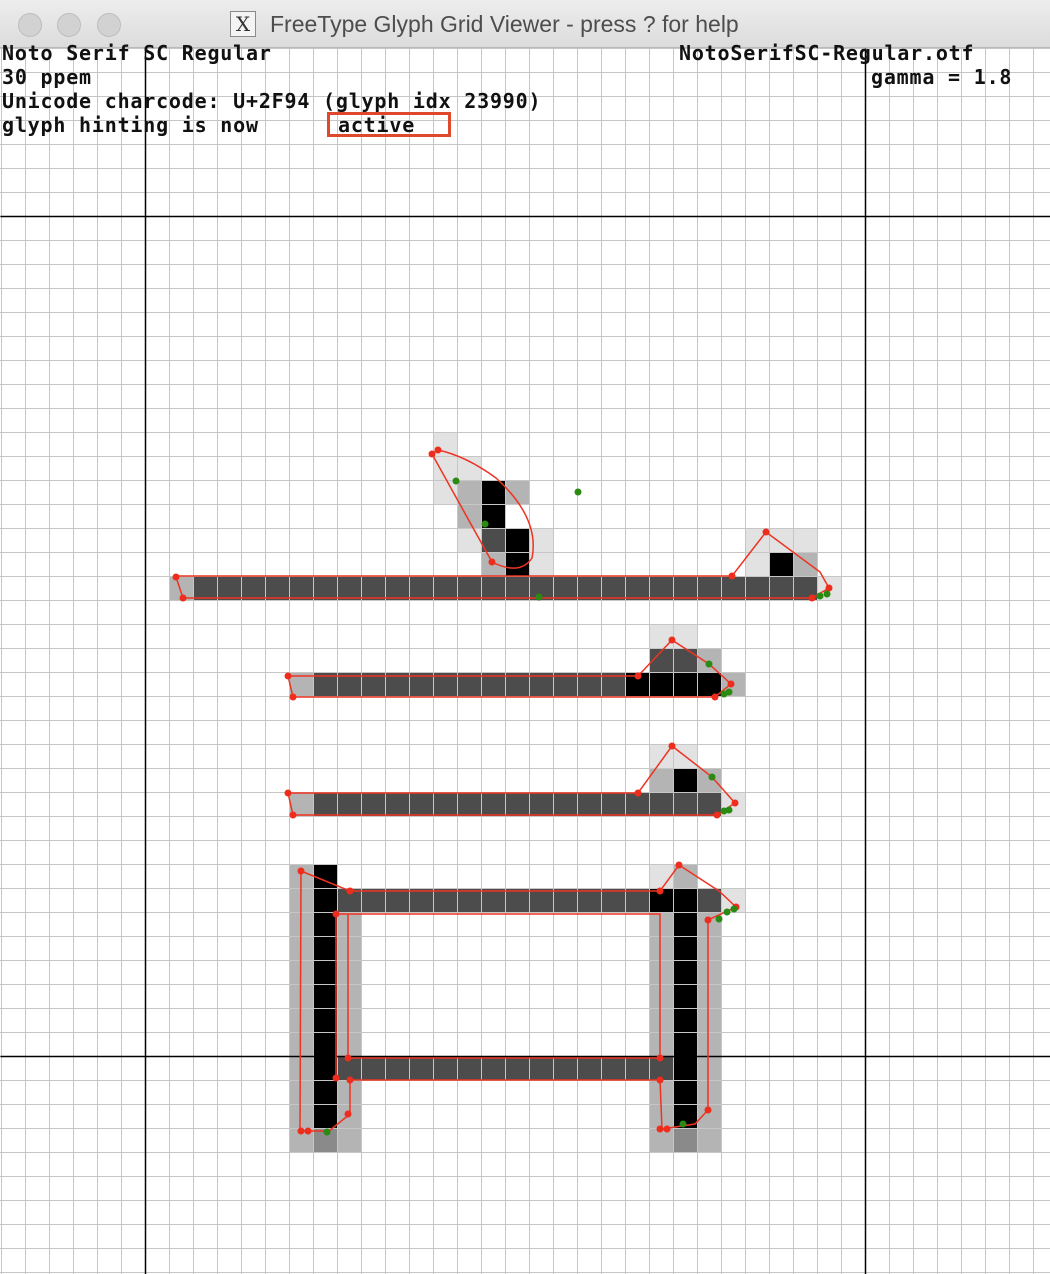  I want to click on ppem-label: 30 ppem, so click(47, 77).